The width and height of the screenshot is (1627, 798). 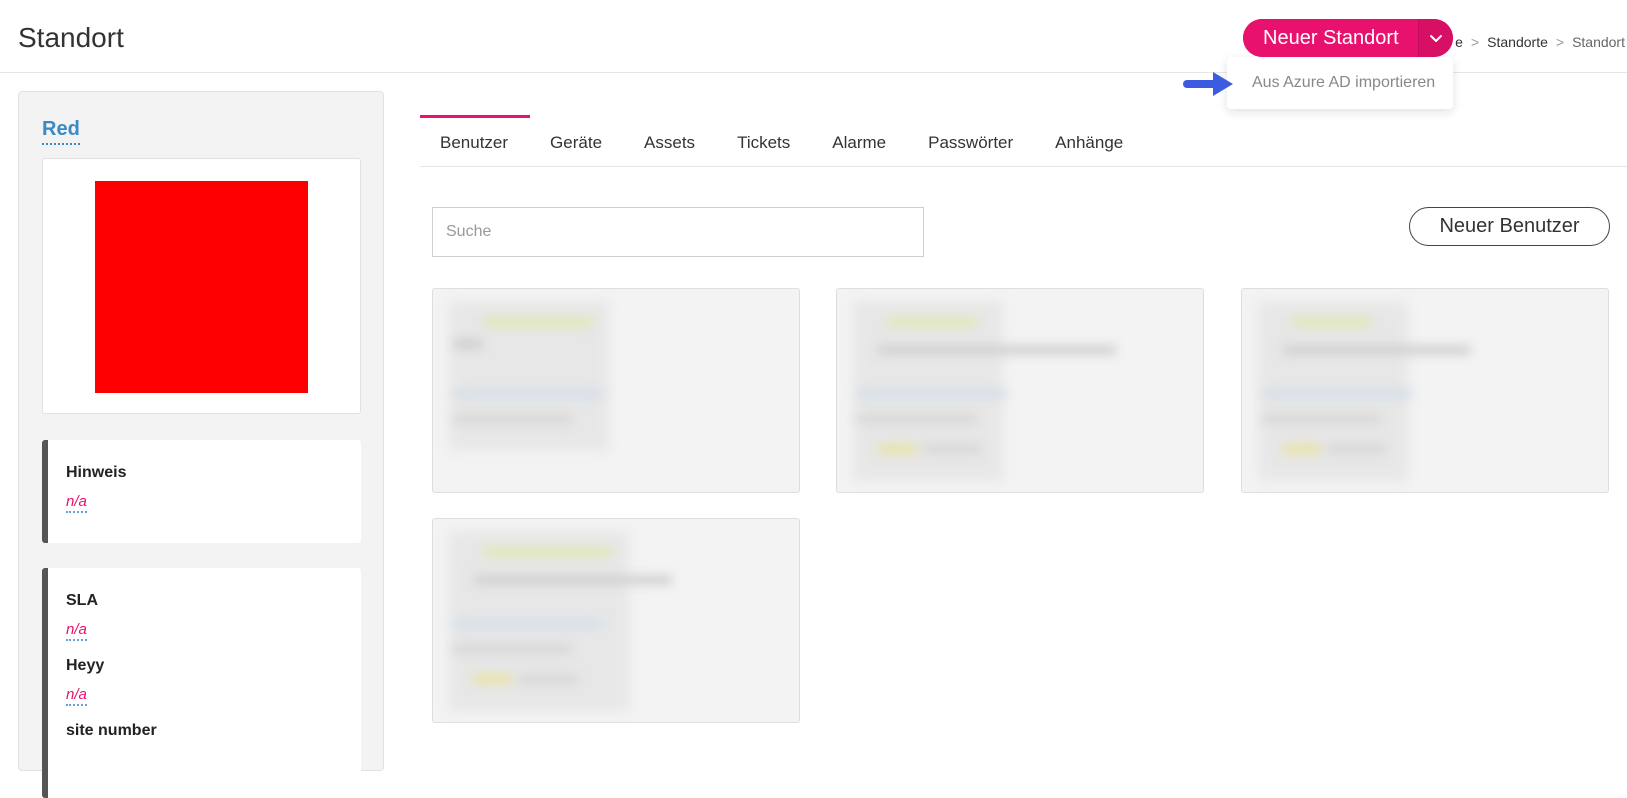 I want to click on breadcrumb-home: e, so click(x=1459, y=42).